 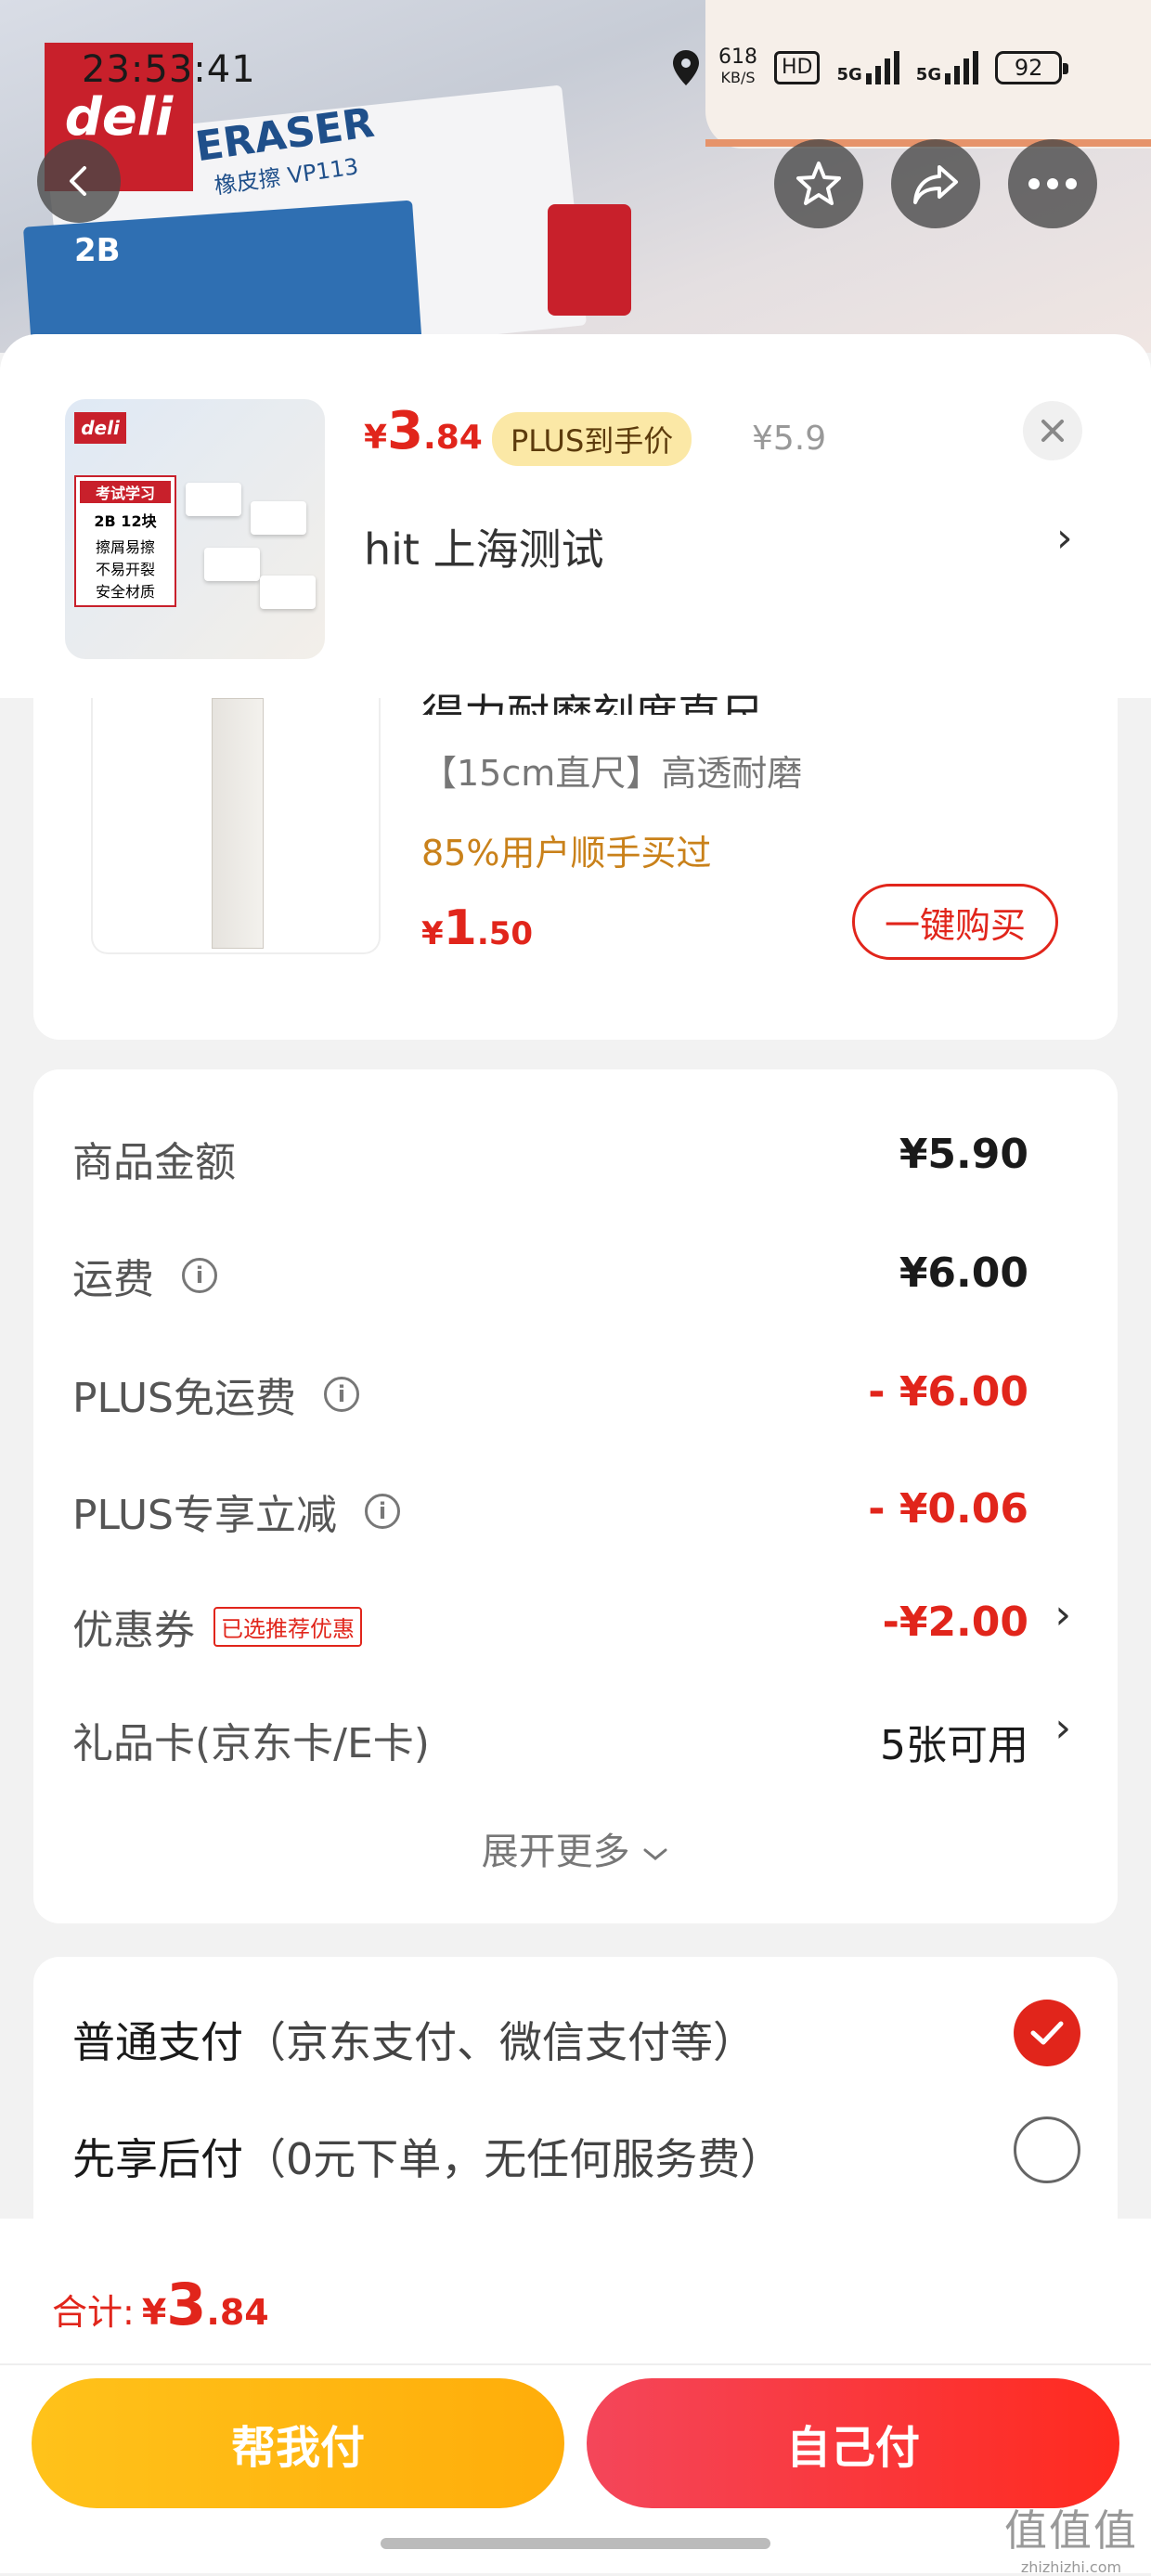 I want to click on summary-row-shipping: 运费 i, so click(x=144, y=1275).